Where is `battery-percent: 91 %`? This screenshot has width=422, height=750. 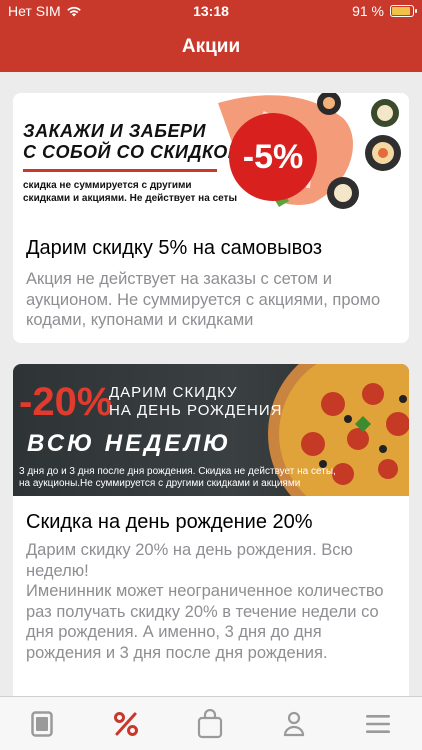
battery-percent: 91 % is located at coordinates (368, 11).